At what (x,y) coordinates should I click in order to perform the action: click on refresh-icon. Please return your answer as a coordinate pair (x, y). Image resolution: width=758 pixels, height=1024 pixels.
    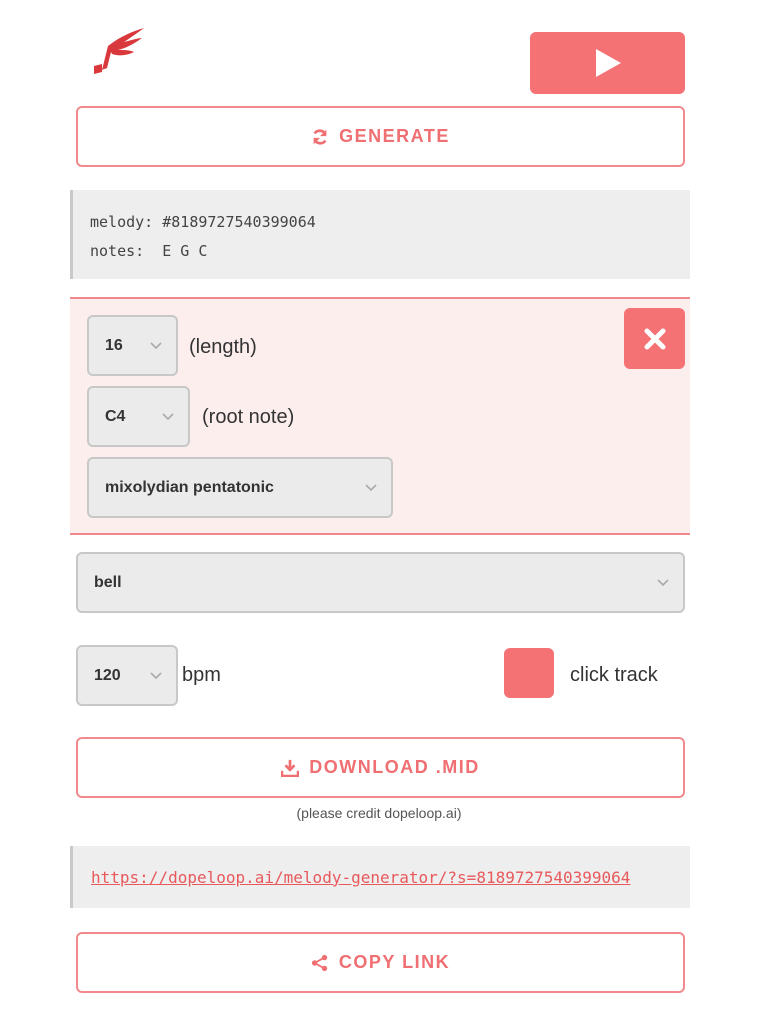
    Looking at the image, I should click on (320, 136).